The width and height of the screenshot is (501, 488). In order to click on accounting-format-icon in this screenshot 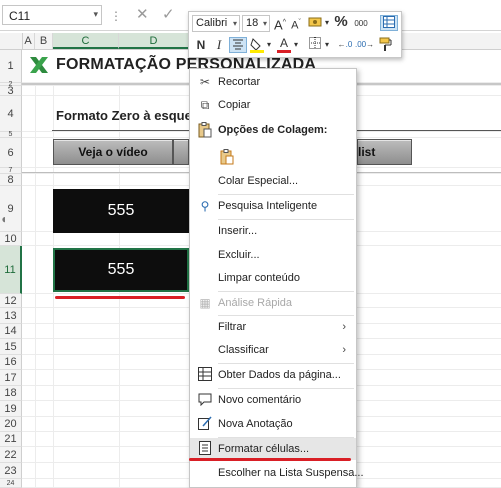, I will do `click(315, 23)`.